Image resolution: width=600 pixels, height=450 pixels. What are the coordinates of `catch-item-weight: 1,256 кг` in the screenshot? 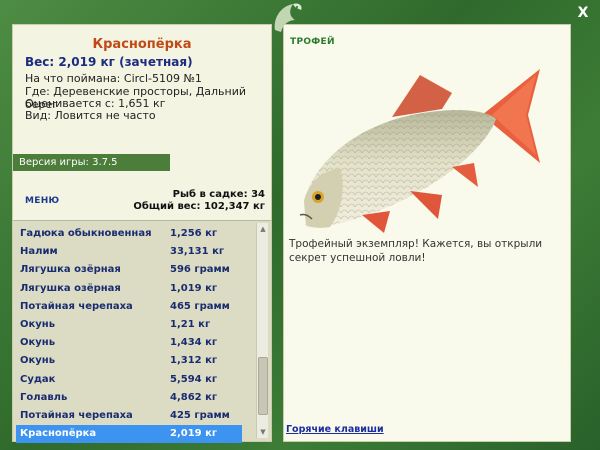 It's located at (194, 233).